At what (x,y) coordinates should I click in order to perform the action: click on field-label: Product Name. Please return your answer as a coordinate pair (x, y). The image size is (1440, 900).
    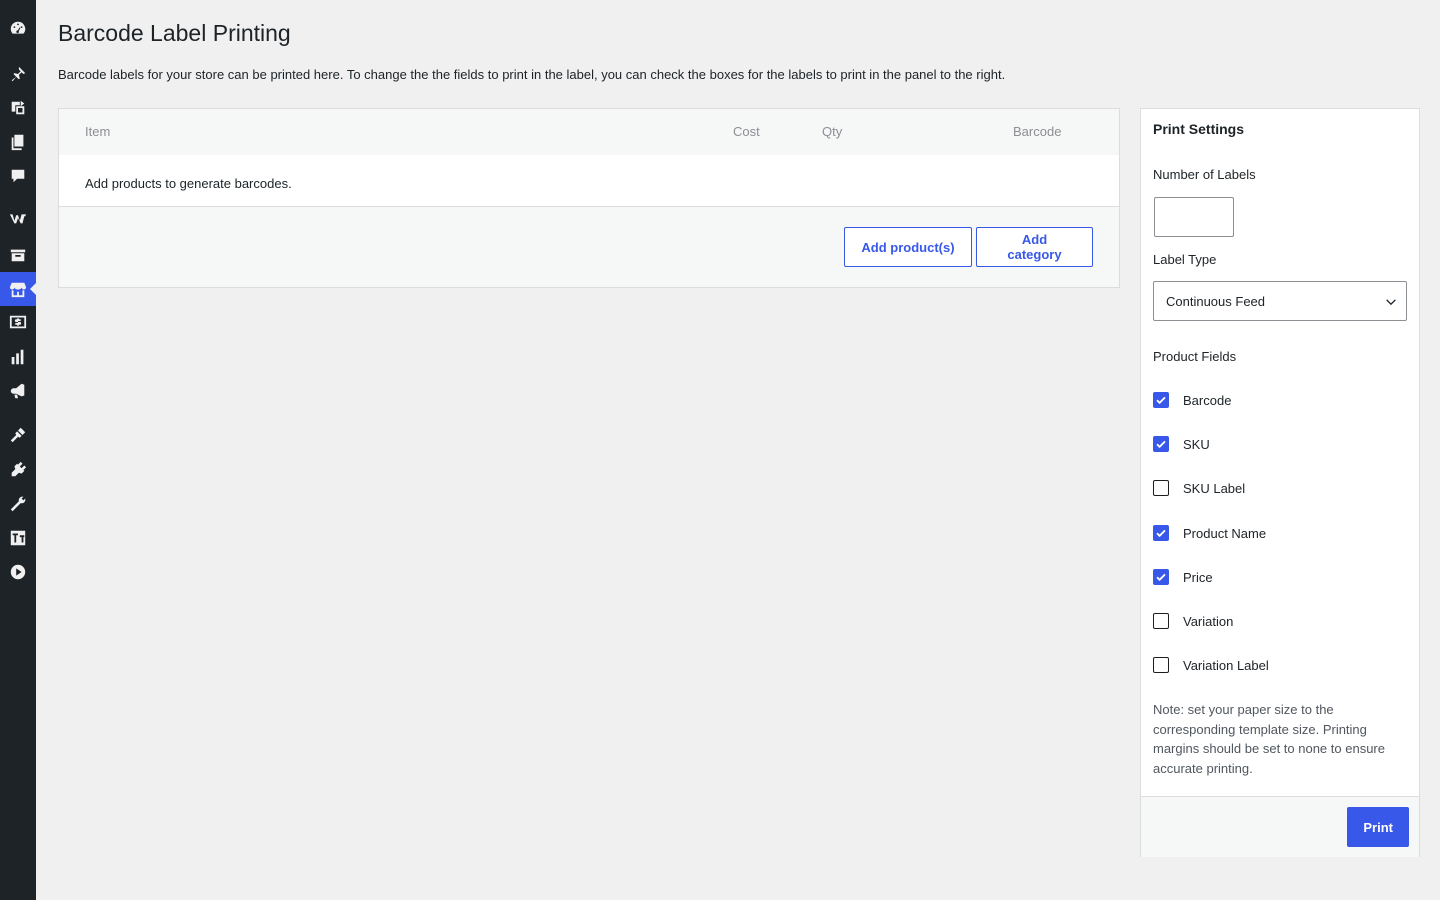
    Looking at the image, I should click on (1225, 533).